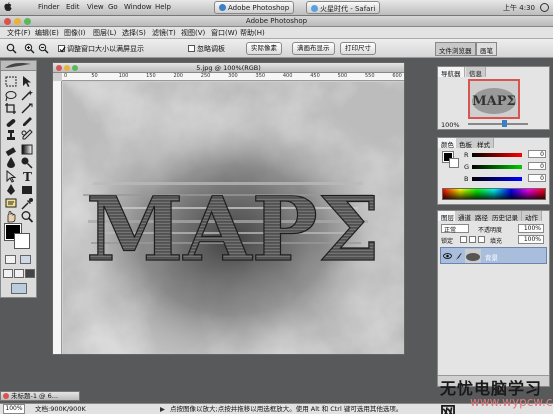  Describe the element at coordinates (455, 49) in the screenshot. I see `file-browser-tab: 文件浏览器` at that location.